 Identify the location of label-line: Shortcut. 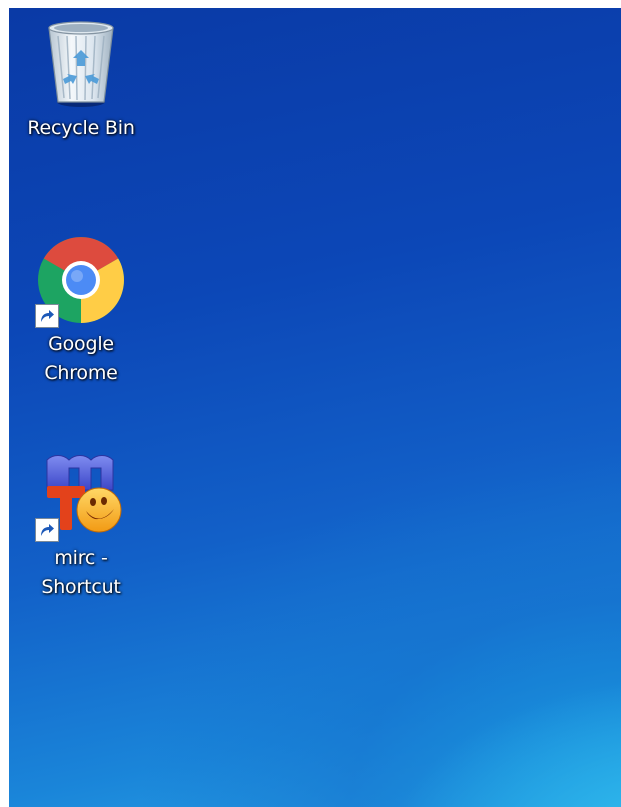
(81, 587).